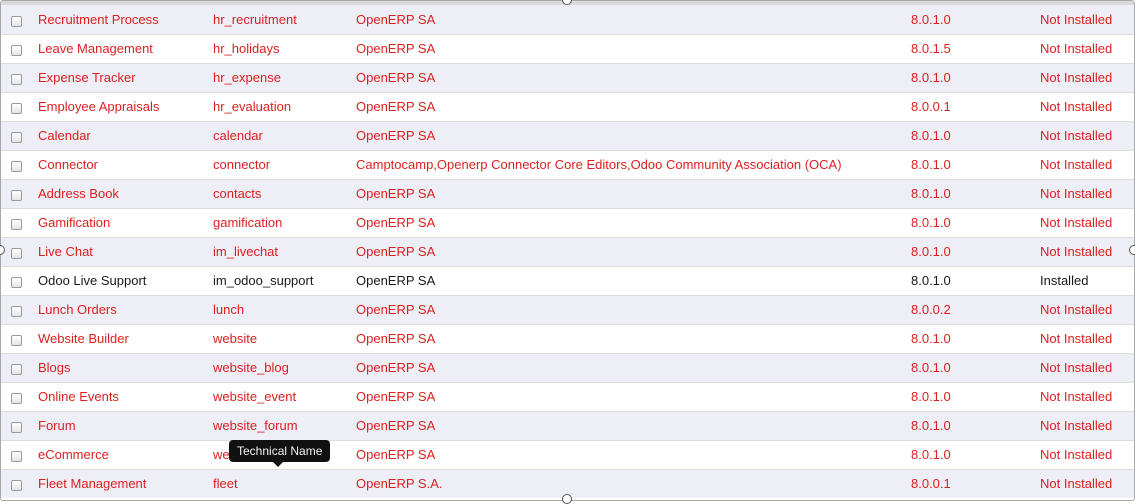  I want to click on module-technical-name: website_forum, so click(284, 425).